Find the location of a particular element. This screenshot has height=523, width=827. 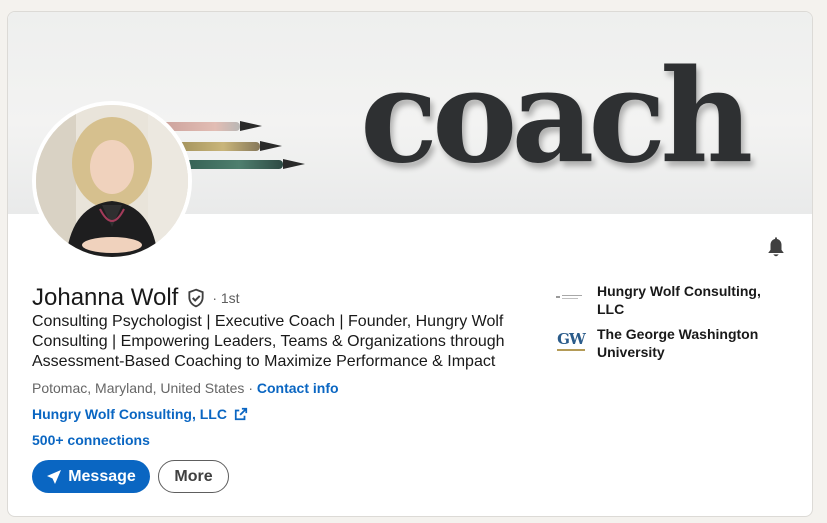

shield-check-icon is located at coordinates (196, 298).